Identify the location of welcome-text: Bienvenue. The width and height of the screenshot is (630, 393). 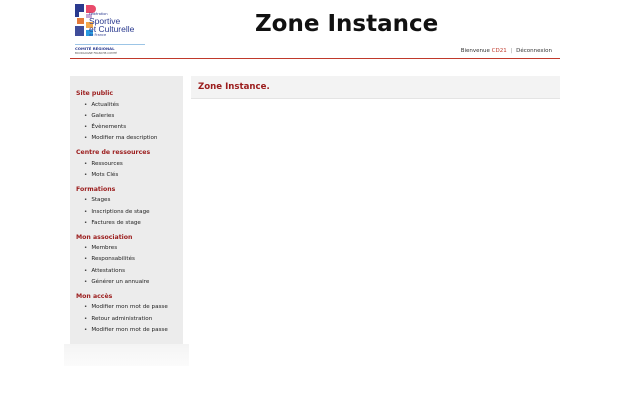
(475, 51).